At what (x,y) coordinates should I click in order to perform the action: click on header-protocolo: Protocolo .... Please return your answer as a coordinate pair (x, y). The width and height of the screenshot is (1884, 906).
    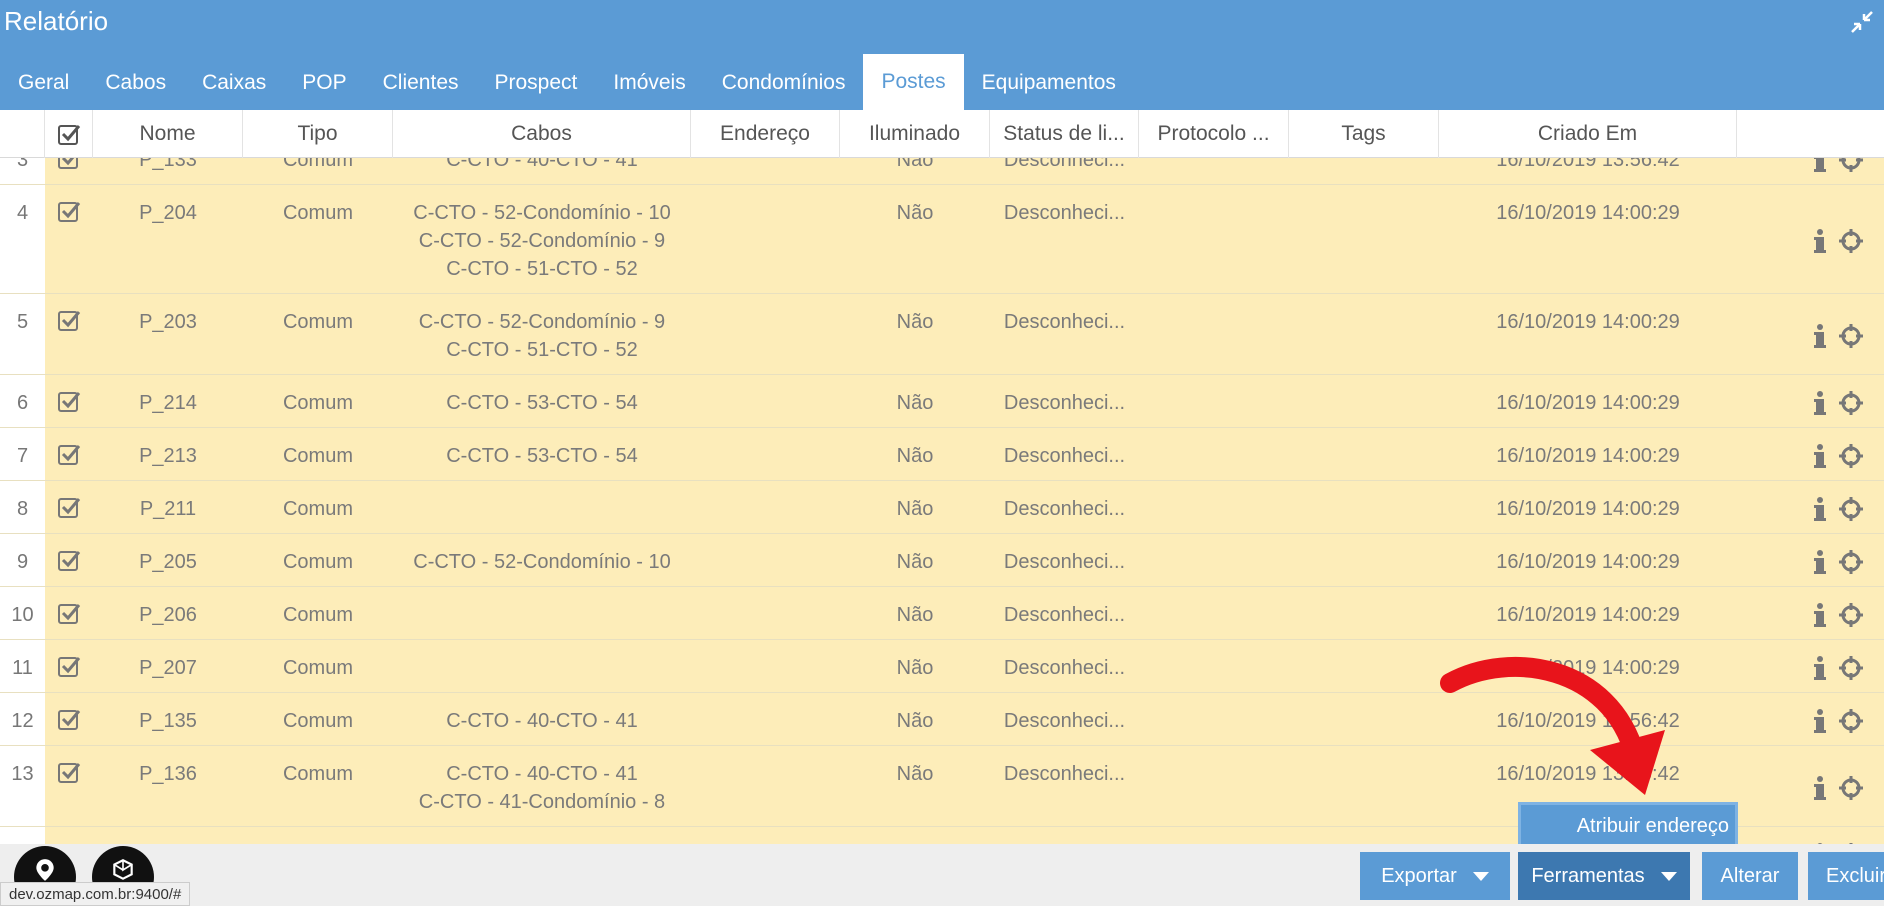
    Looking at the image, I should click on (1214, 134).